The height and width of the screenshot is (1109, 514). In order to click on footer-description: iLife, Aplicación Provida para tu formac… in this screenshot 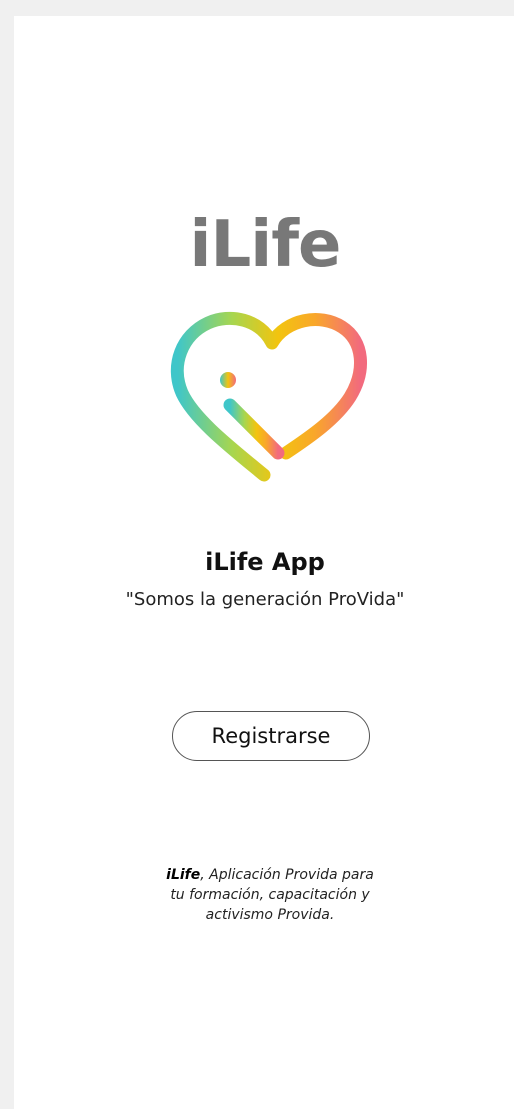, I will do `click(270, 895)`.